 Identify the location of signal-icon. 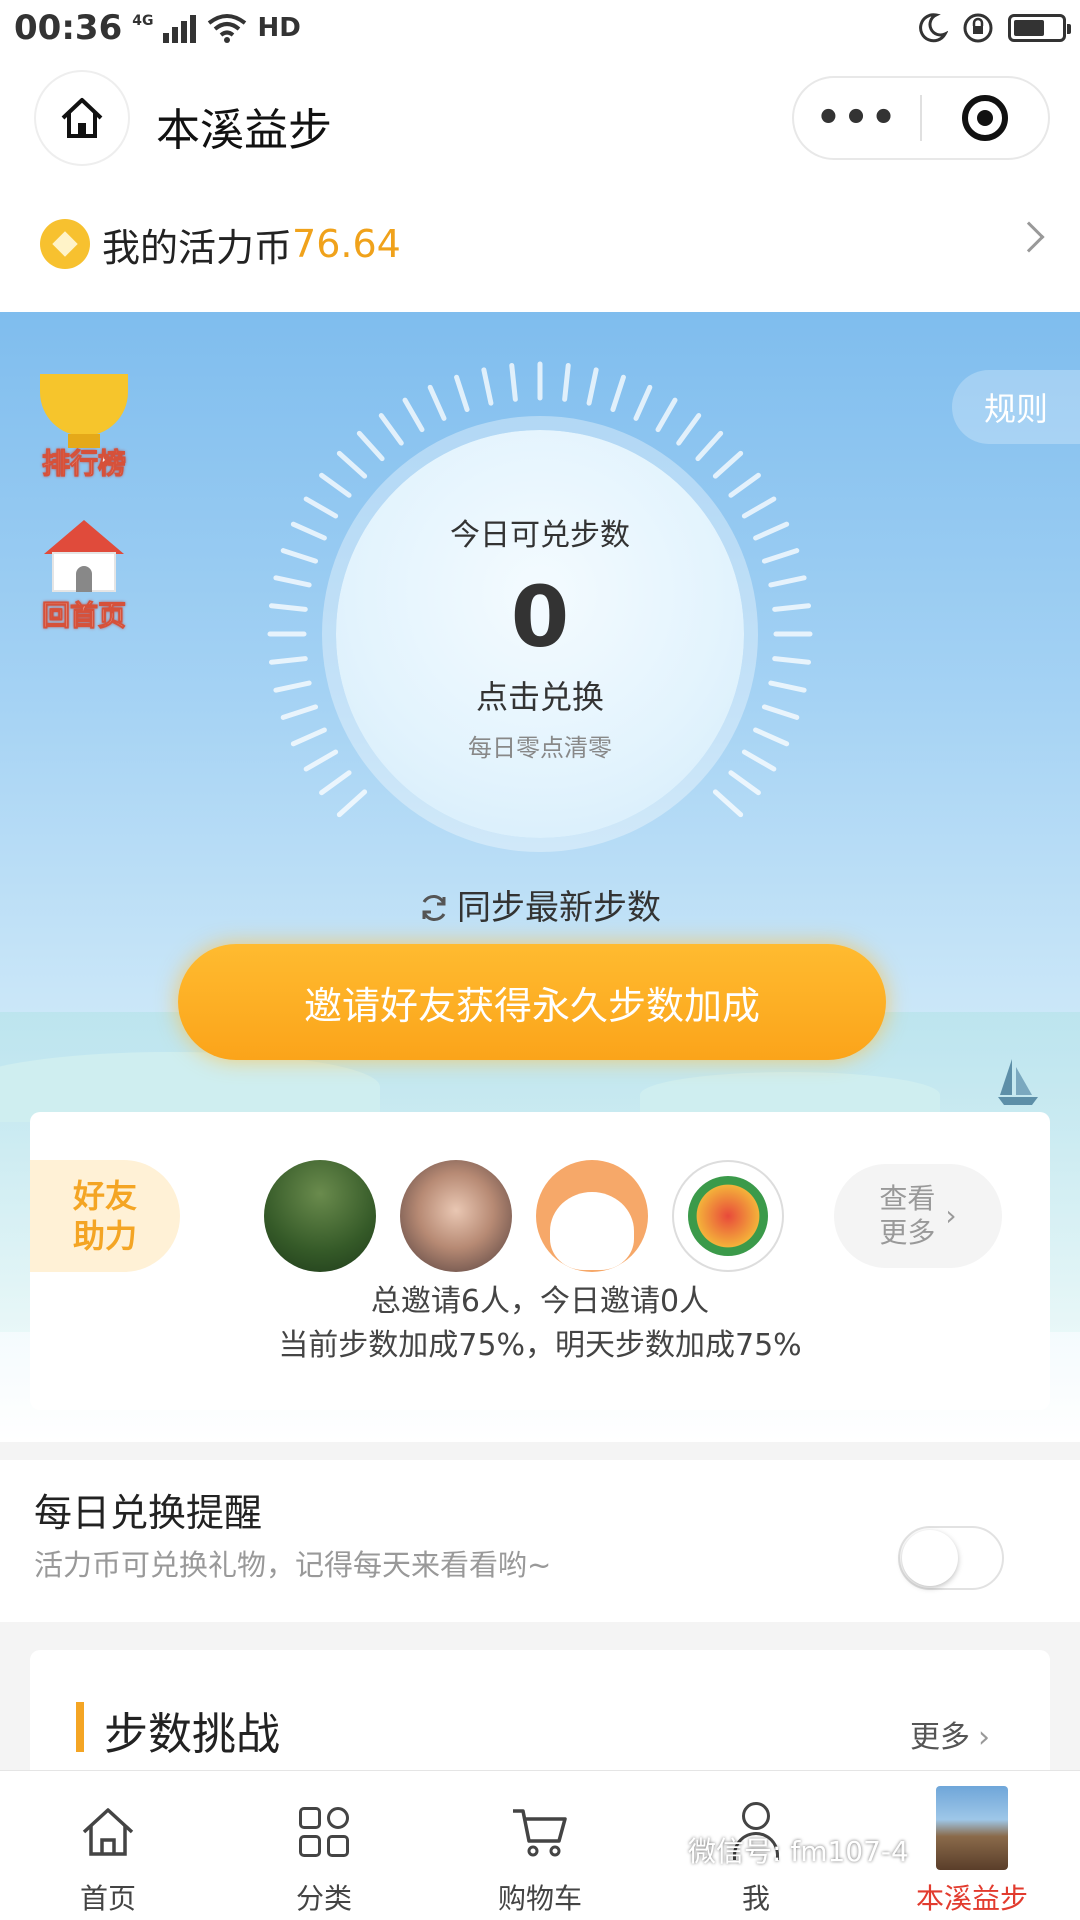
(180, 29).